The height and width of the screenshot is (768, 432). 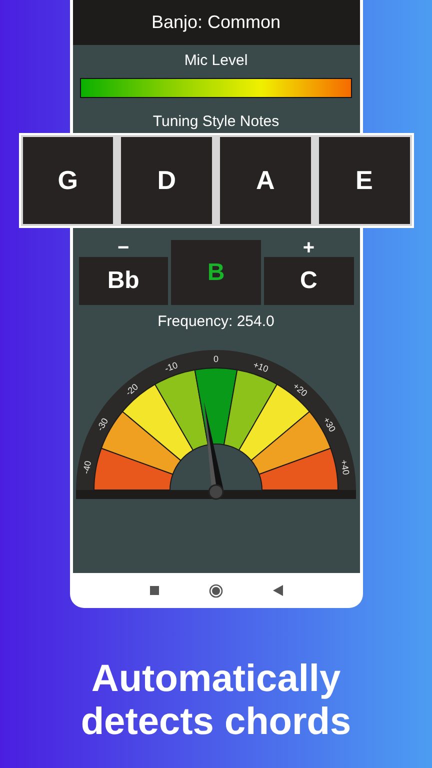 What do you see at coordinates (68, 180) in the screenshot?
I see `tuning-note: G` at bounding box center [68, 180].